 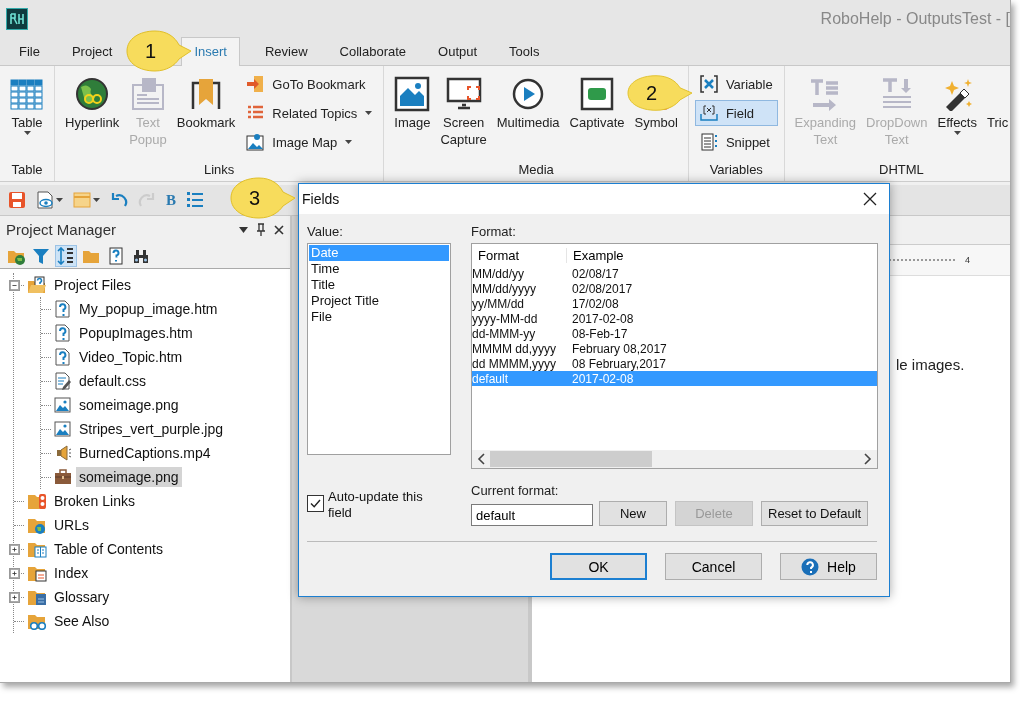 I want to click on ribbon-tab: Output, so click(x=458, y=51).